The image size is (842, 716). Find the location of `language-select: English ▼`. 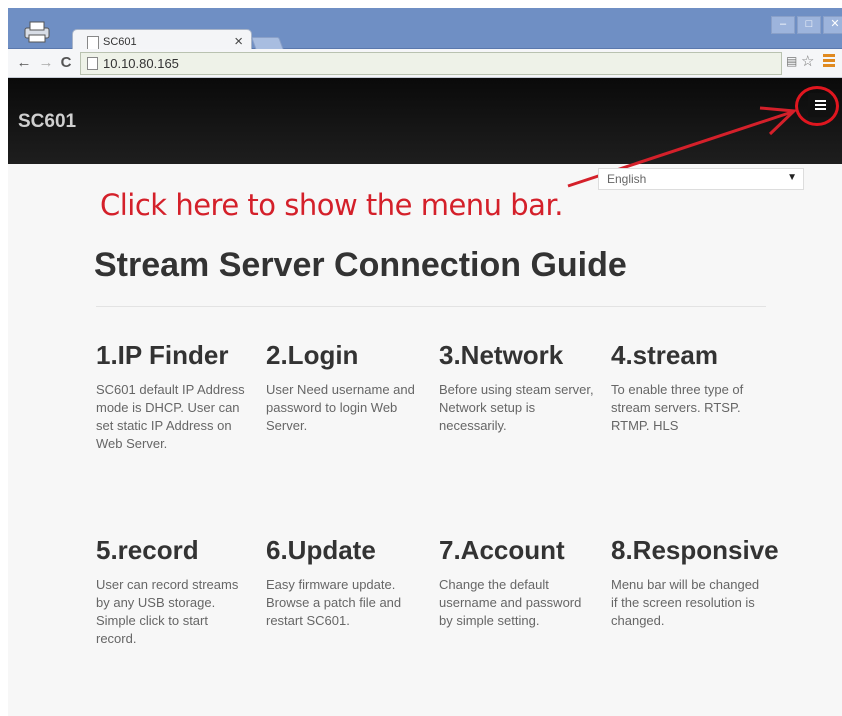

language-select: English ▼ is located at coordinates (701, 179).